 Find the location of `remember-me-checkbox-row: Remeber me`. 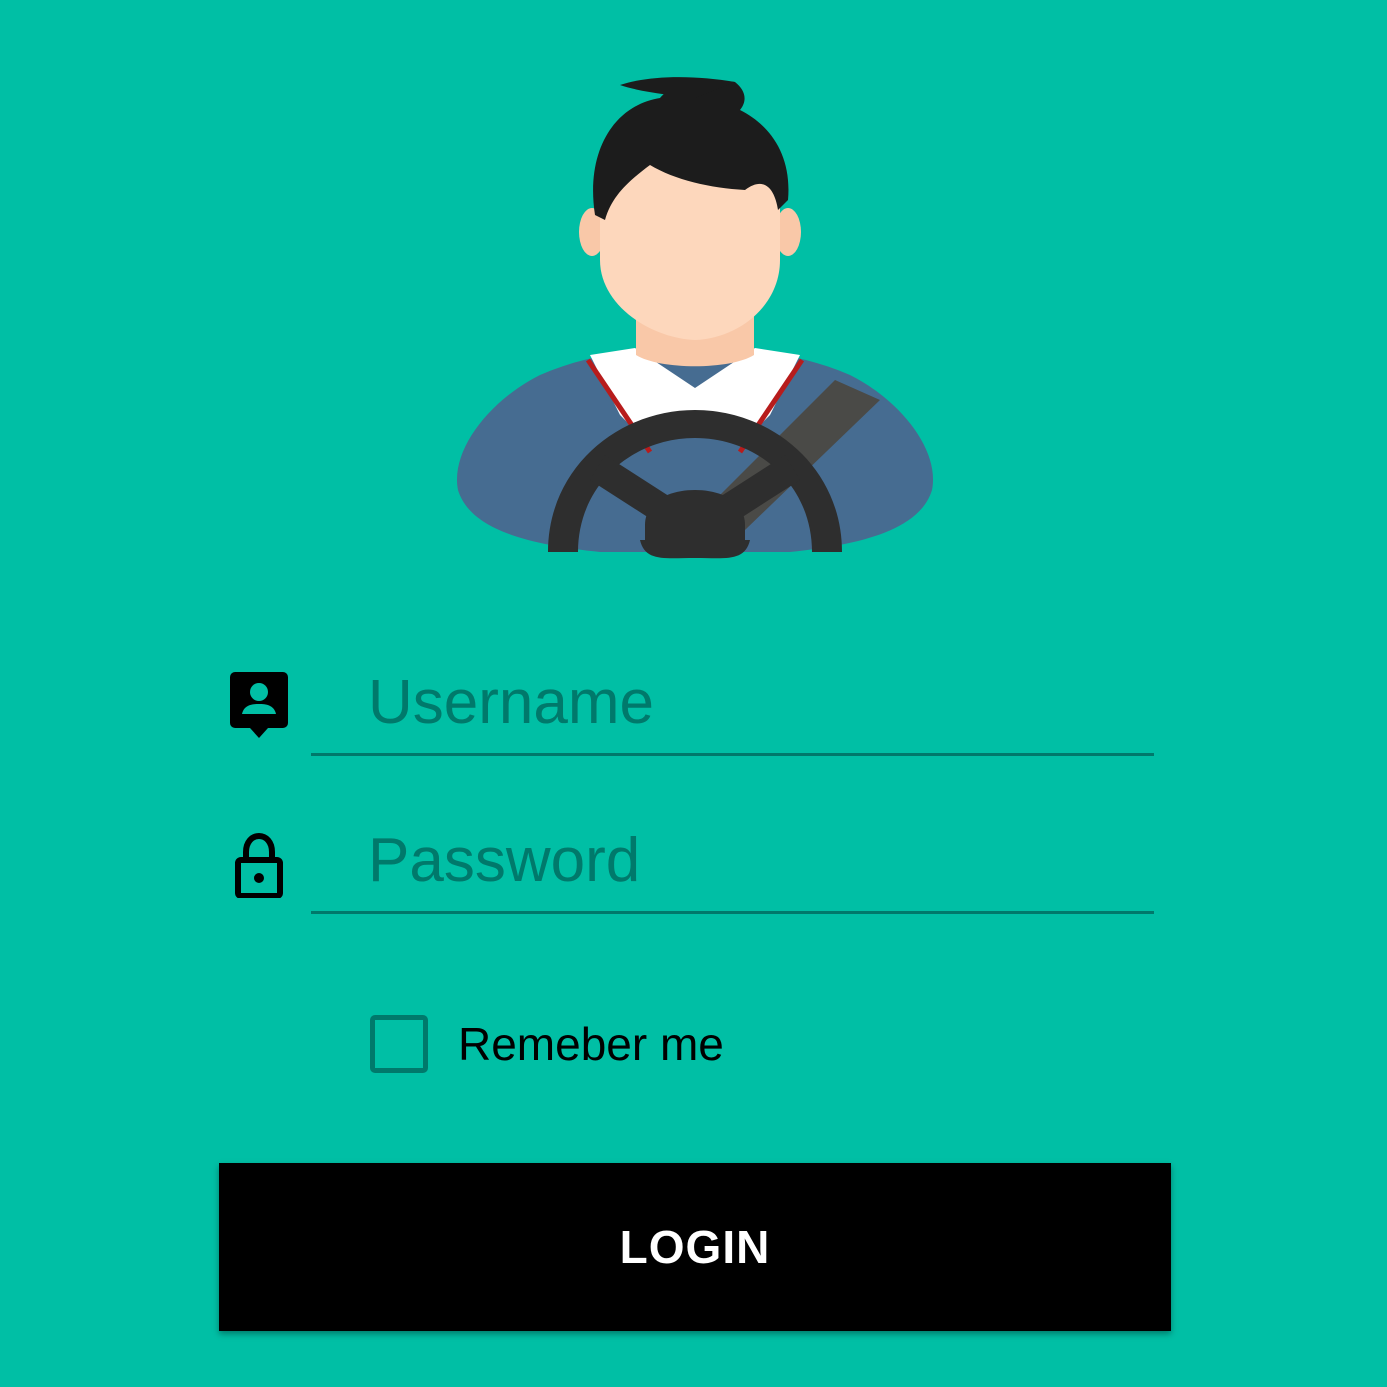

remember-me-checkbox-row: Remeber me is located at coordinates (547, 1044).